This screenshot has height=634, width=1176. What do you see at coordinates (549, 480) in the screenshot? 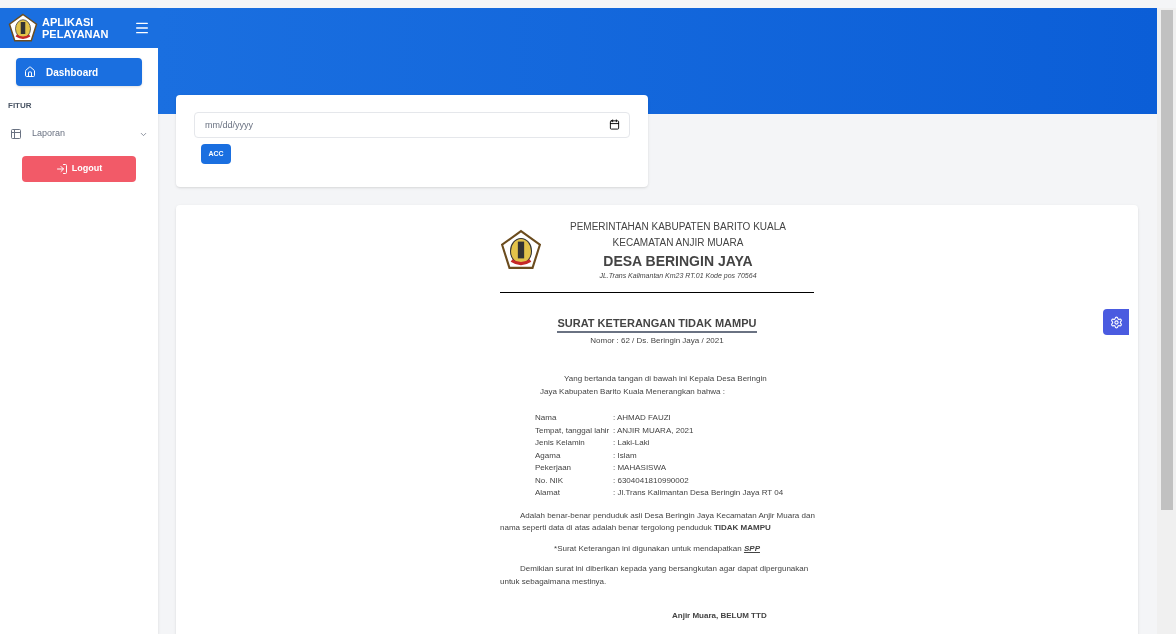
I see `field-label: No. NIK` at bounding box center [549, 480].